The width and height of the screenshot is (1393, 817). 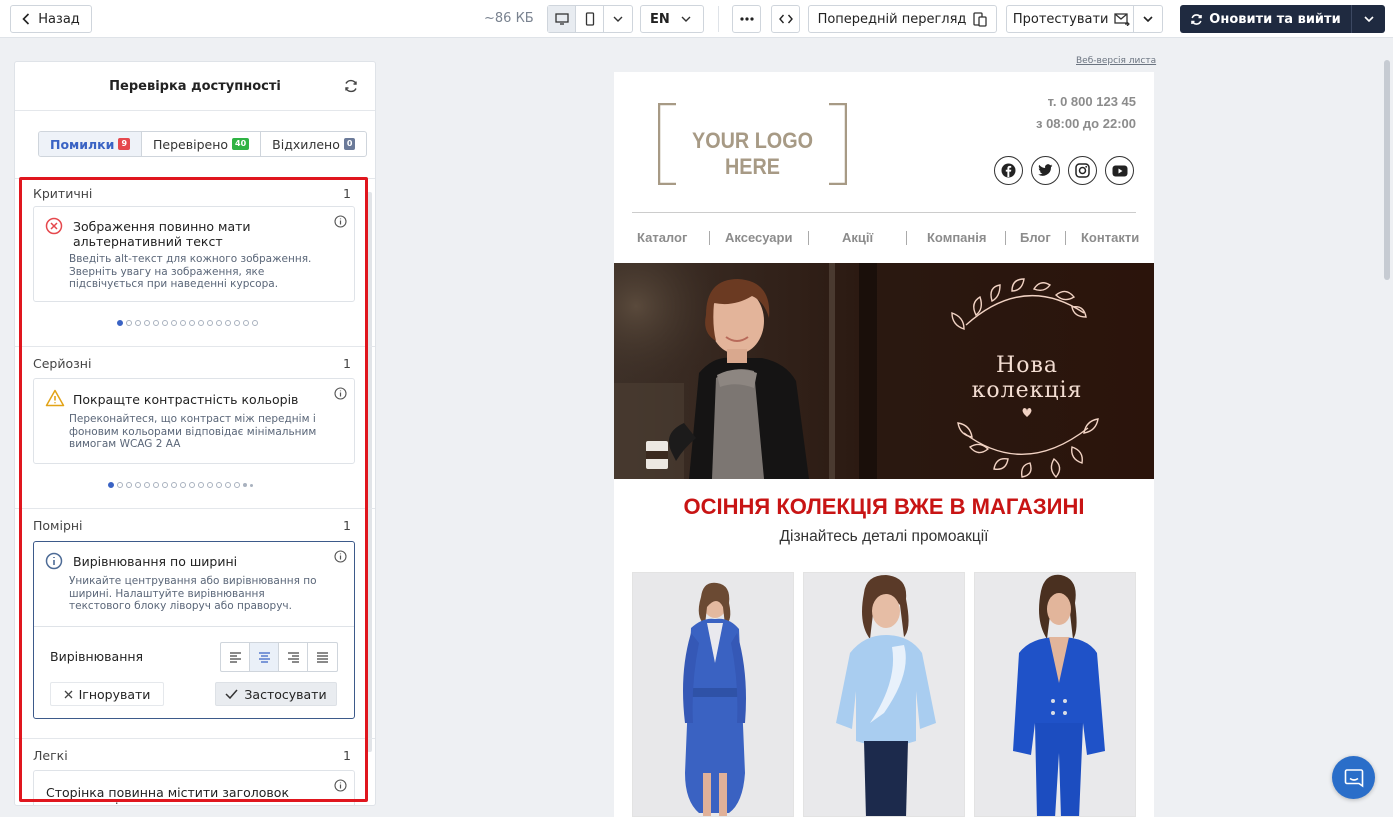 I want to click on ignore-button: Ігнорувати, so click(x=107, y=694).